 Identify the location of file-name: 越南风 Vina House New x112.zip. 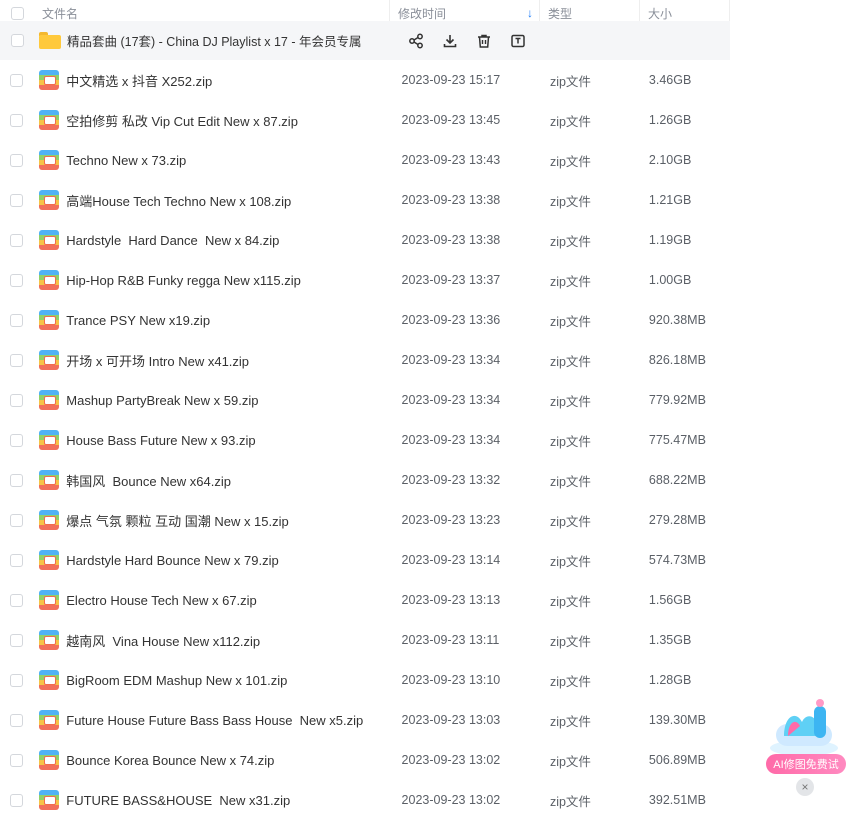
(229, 640).